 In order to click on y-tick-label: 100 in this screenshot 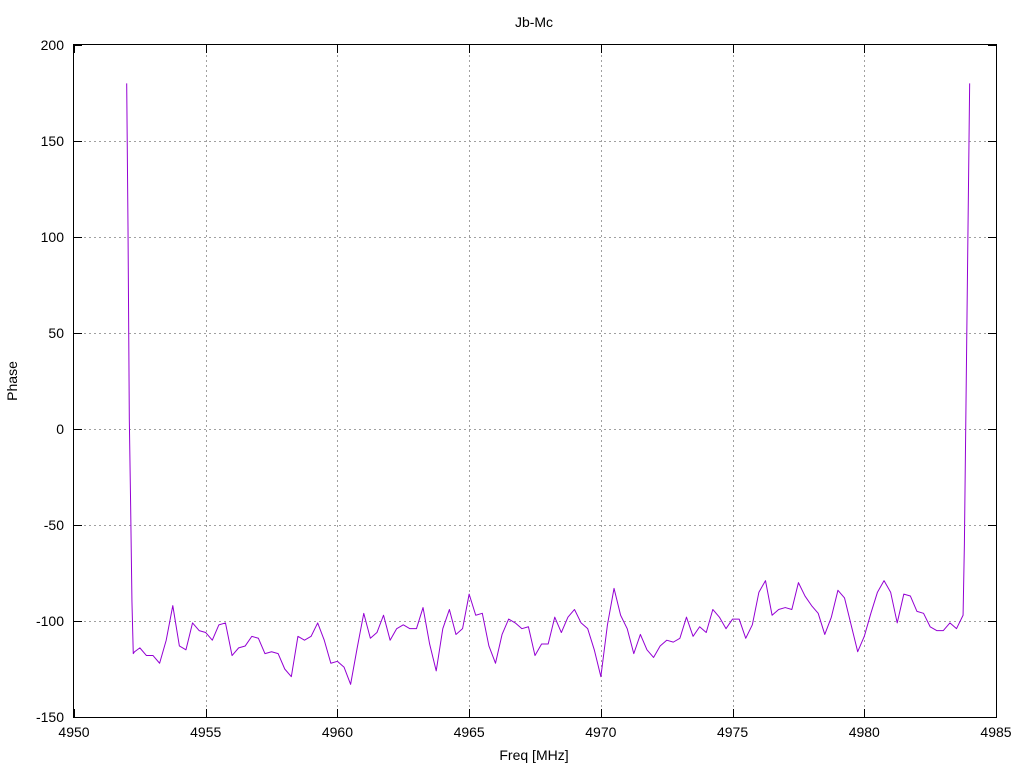, I will do `click(53, 237)`.